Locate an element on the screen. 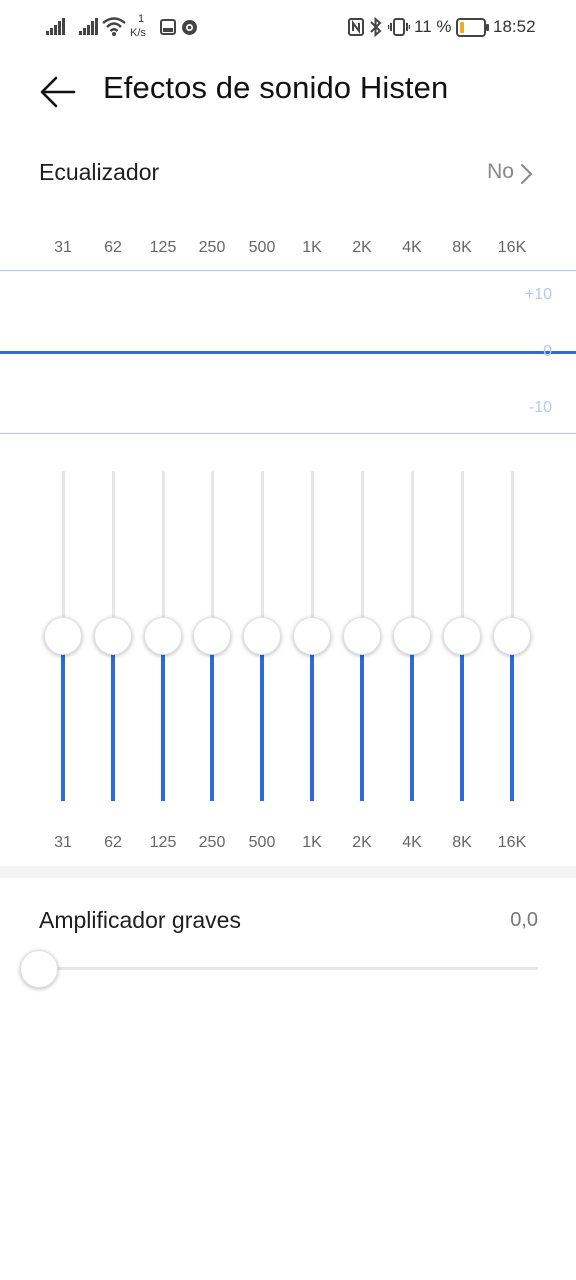  image-icon is located at coordinates (168, 27).